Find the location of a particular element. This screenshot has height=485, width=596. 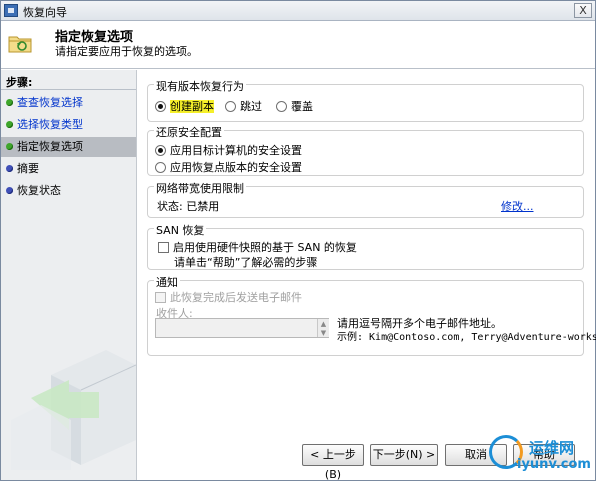

app-icon is located at coordinates (11, 10).